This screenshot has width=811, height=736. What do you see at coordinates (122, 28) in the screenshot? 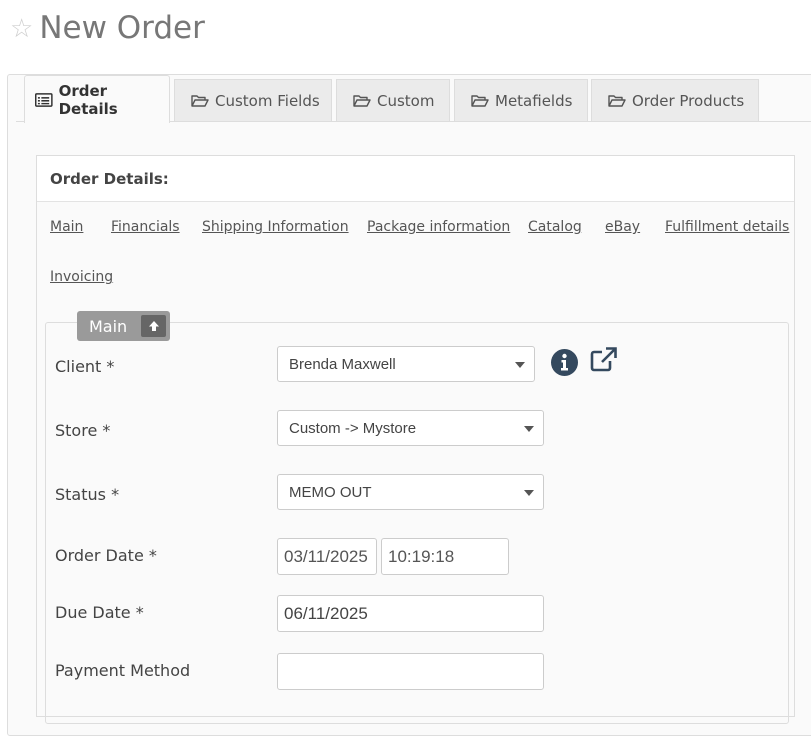
I see `page-title: New Order` at bounding box center [122, 28].